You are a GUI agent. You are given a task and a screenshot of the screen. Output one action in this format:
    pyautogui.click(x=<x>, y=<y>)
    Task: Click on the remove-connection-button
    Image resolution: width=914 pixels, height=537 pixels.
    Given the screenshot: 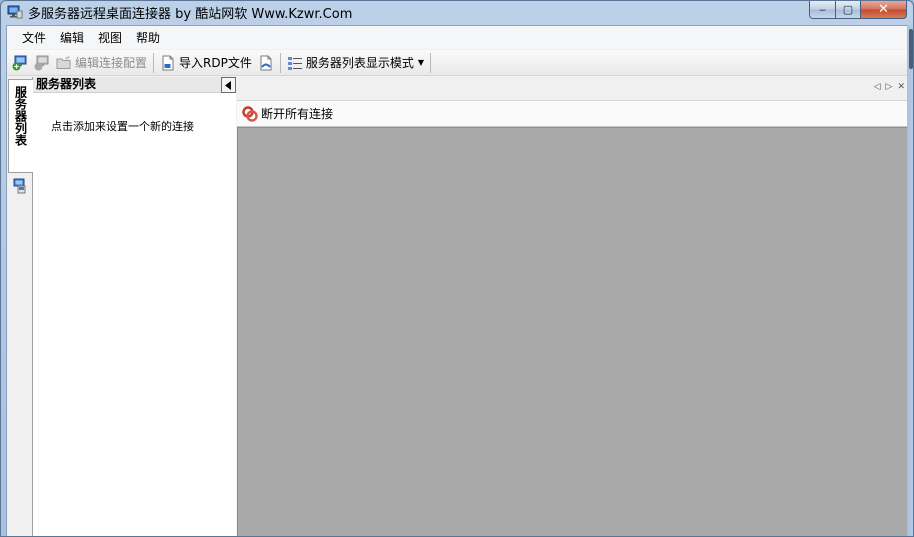 What is the action you would take?
    pyautogui.click(x=42, y=63)
    